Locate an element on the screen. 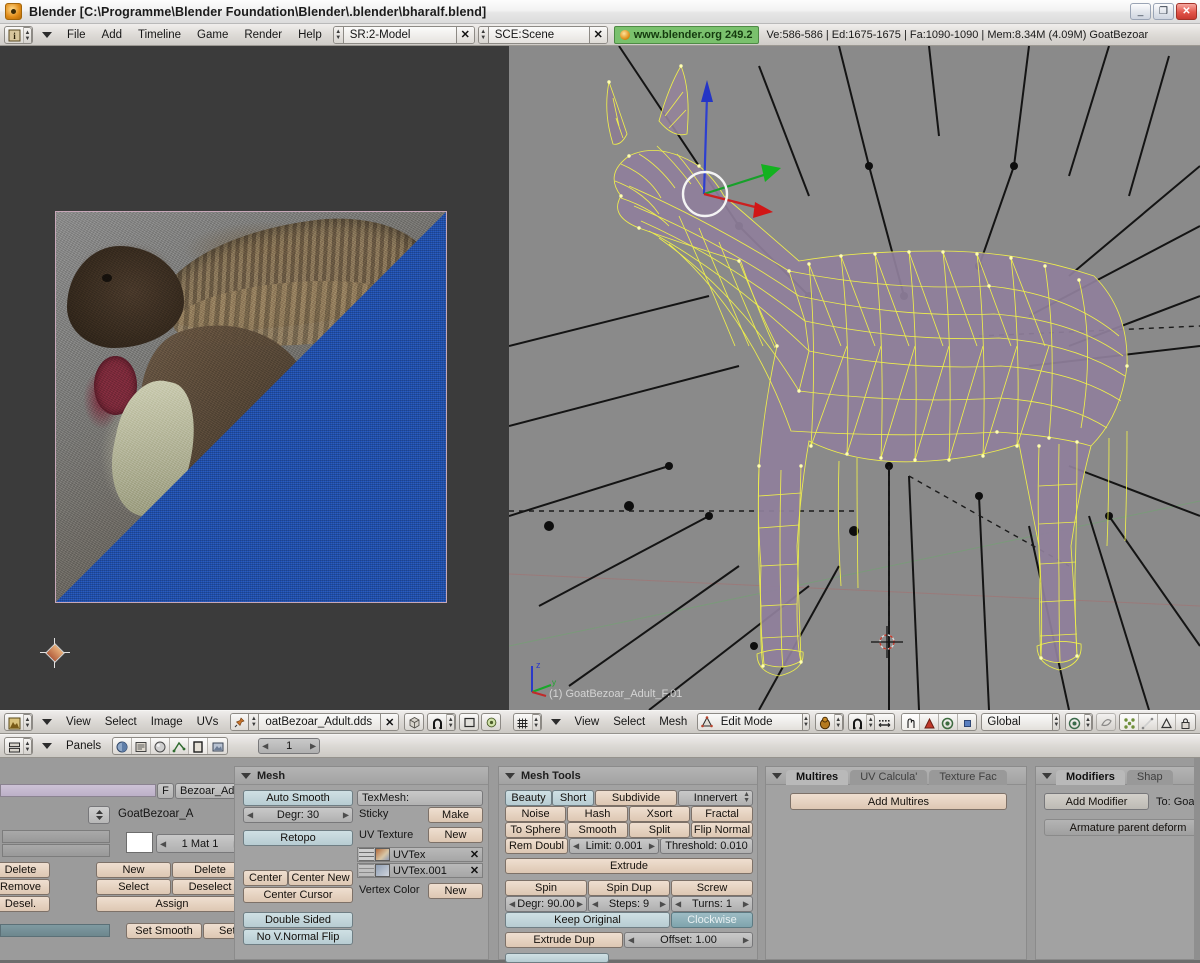 The height and width of the screenshot is (963, 1200). texmesh-field: TexMesh: is located at coordinates (420, 798).